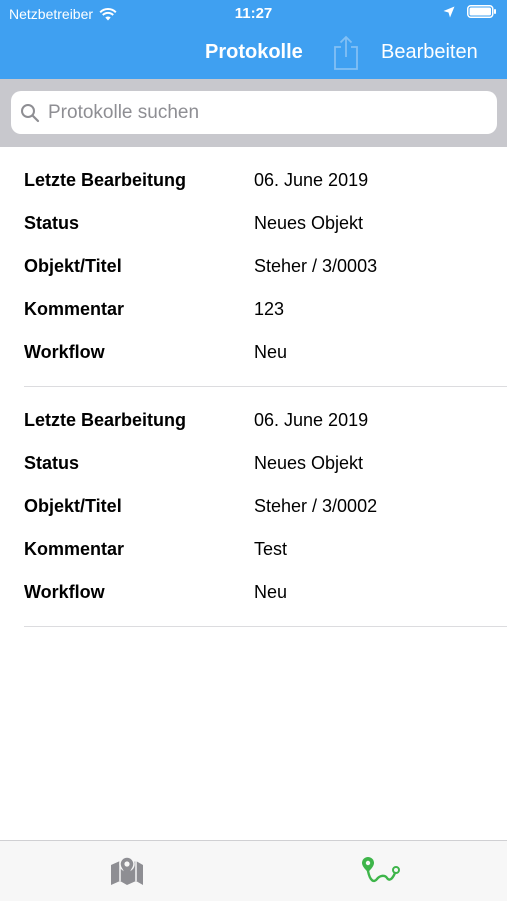 The height and width of the screenshot is (901, 507). I want to click on field-row: Kommentar Test, so click(259, 551).